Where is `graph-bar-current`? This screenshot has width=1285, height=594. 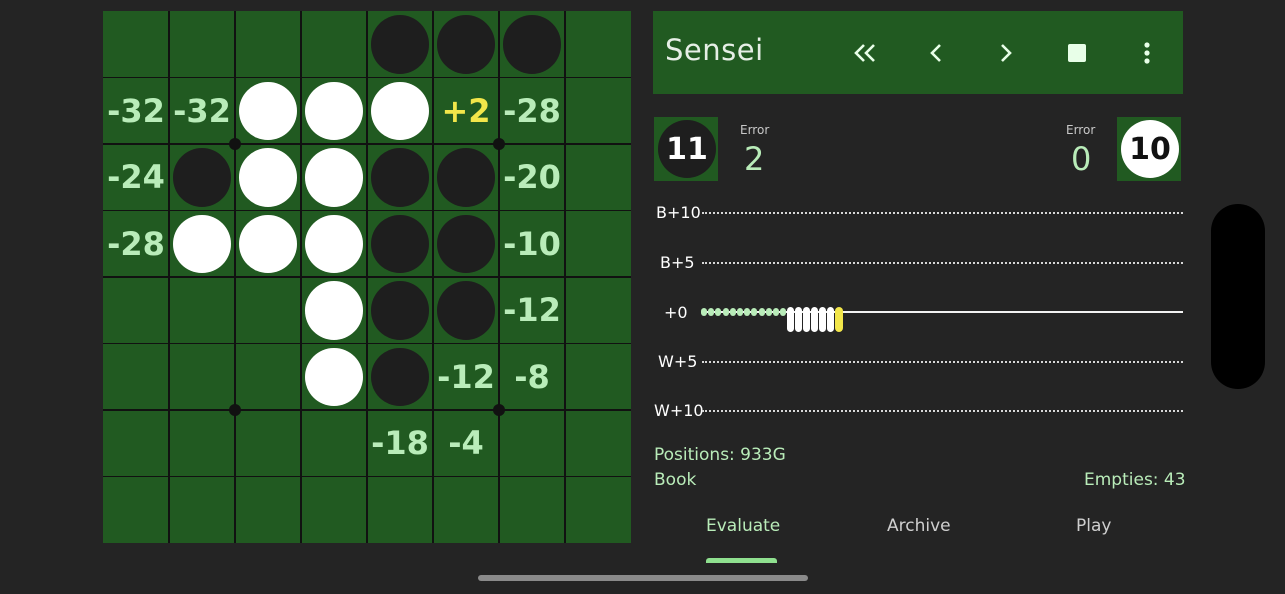
graph-bar-current is located at coordinates (839, 319).